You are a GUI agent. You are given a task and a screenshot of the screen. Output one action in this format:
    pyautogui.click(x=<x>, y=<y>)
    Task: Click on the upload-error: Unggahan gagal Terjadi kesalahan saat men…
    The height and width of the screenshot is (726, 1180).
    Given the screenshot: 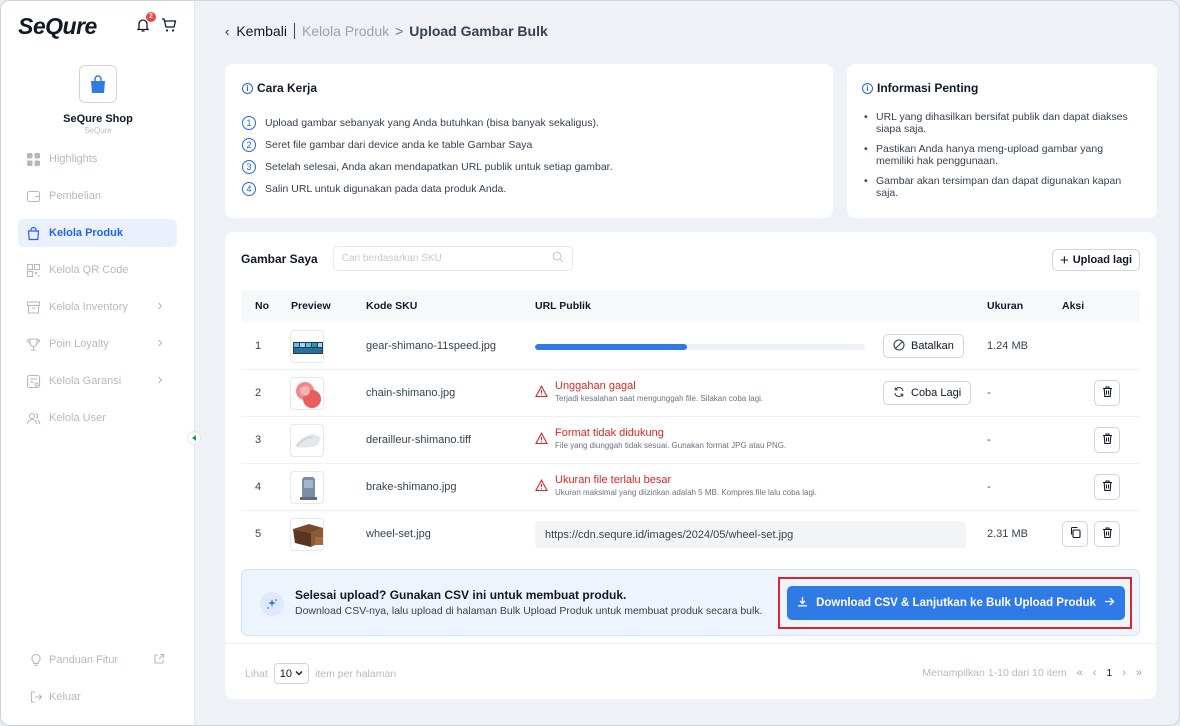 What is the action you would take?
    pyautogui.click(x=649, y=391)
    